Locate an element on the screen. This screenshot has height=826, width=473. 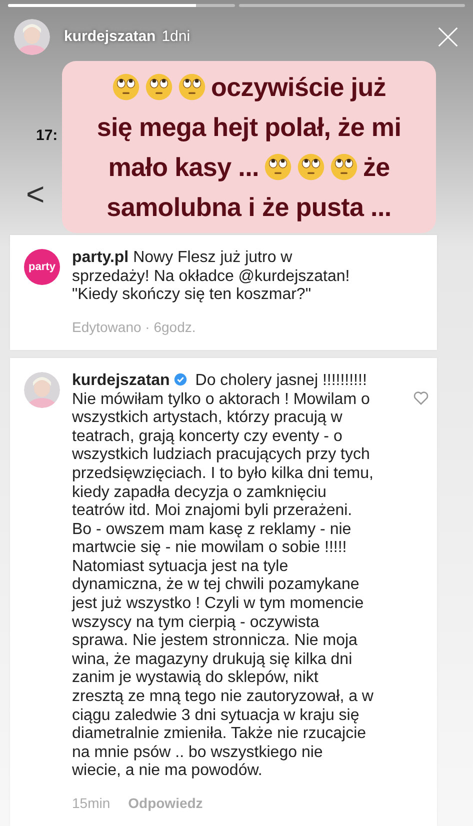
time-text: 17: is located at coordinates (47, 136).